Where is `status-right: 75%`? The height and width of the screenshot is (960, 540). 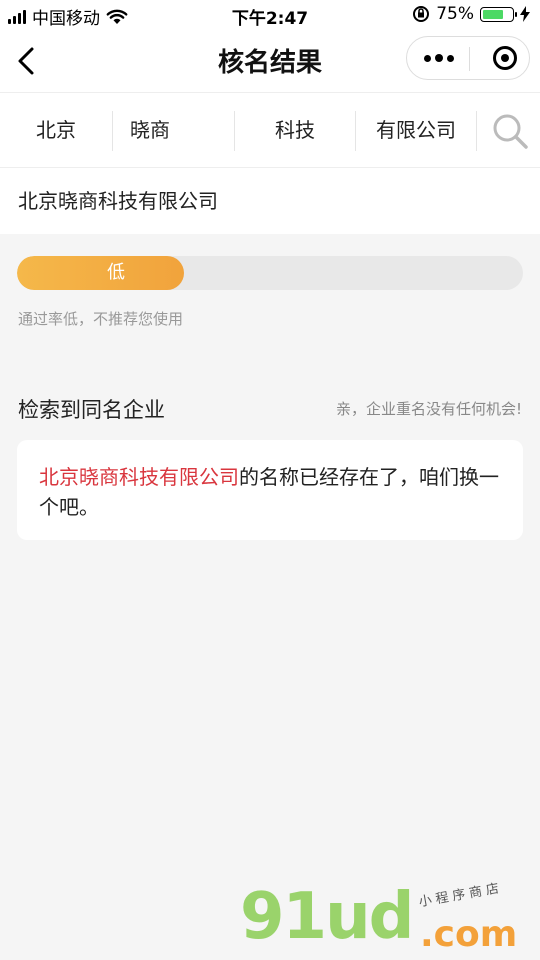
status-right: 75% is located at coordinates (471, 14).